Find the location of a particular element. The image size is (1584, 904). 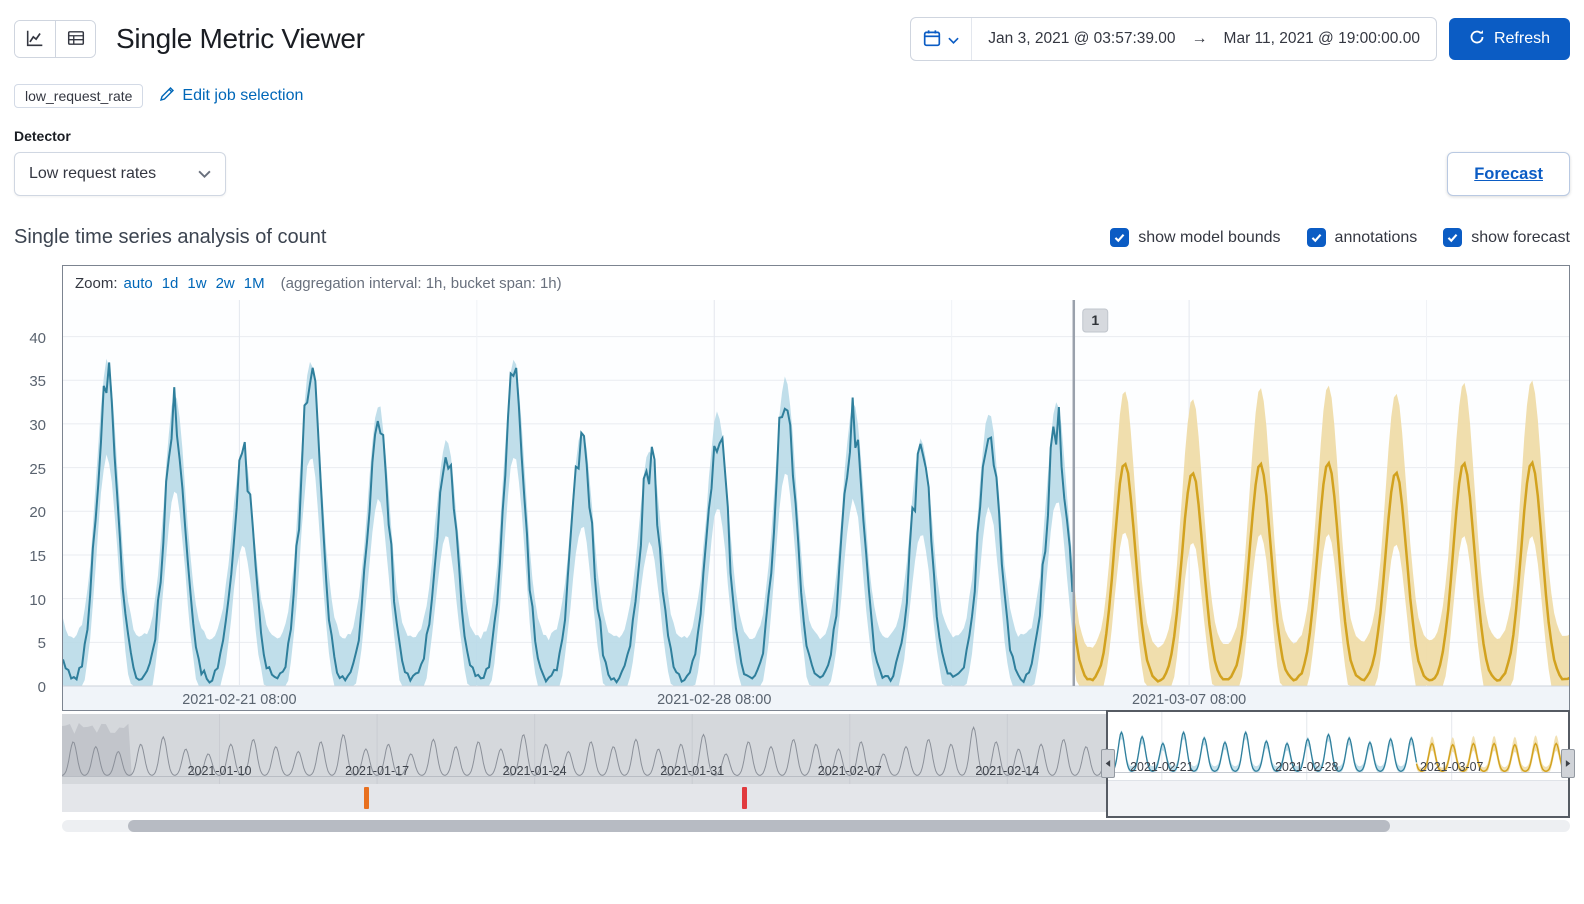

view-toggle-group is located at coordinates (55, 39).